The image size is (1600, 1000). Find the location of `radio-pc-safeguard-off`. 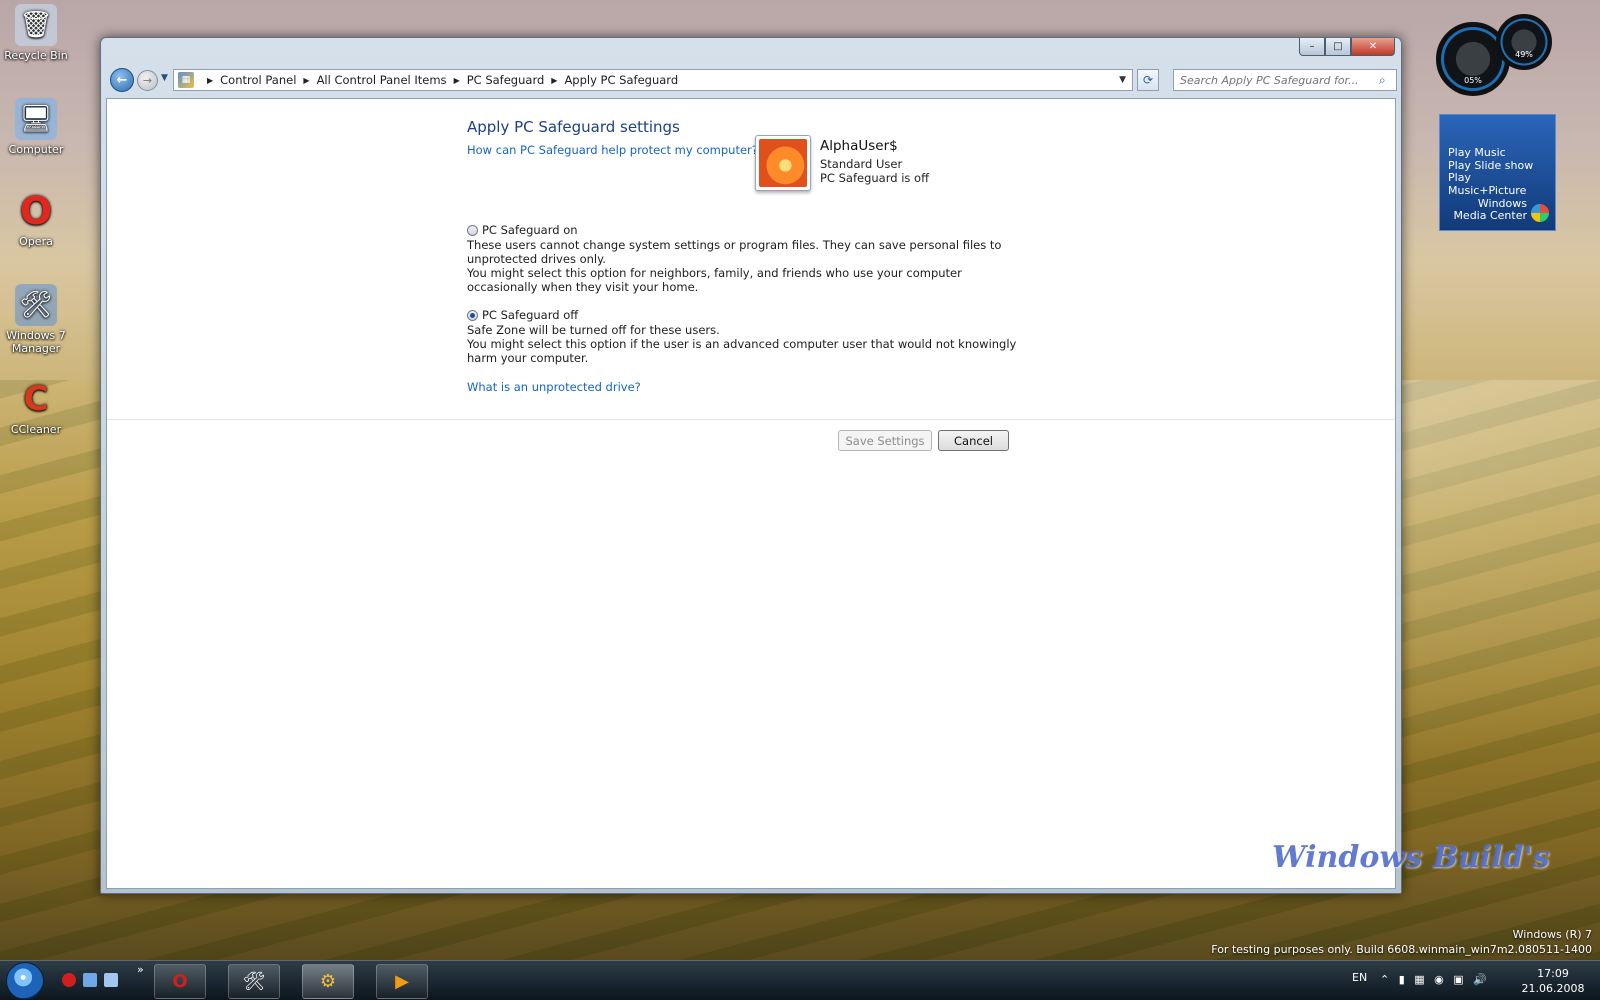

radio-pc-safeguard-off is located at coordinates (472, 315).